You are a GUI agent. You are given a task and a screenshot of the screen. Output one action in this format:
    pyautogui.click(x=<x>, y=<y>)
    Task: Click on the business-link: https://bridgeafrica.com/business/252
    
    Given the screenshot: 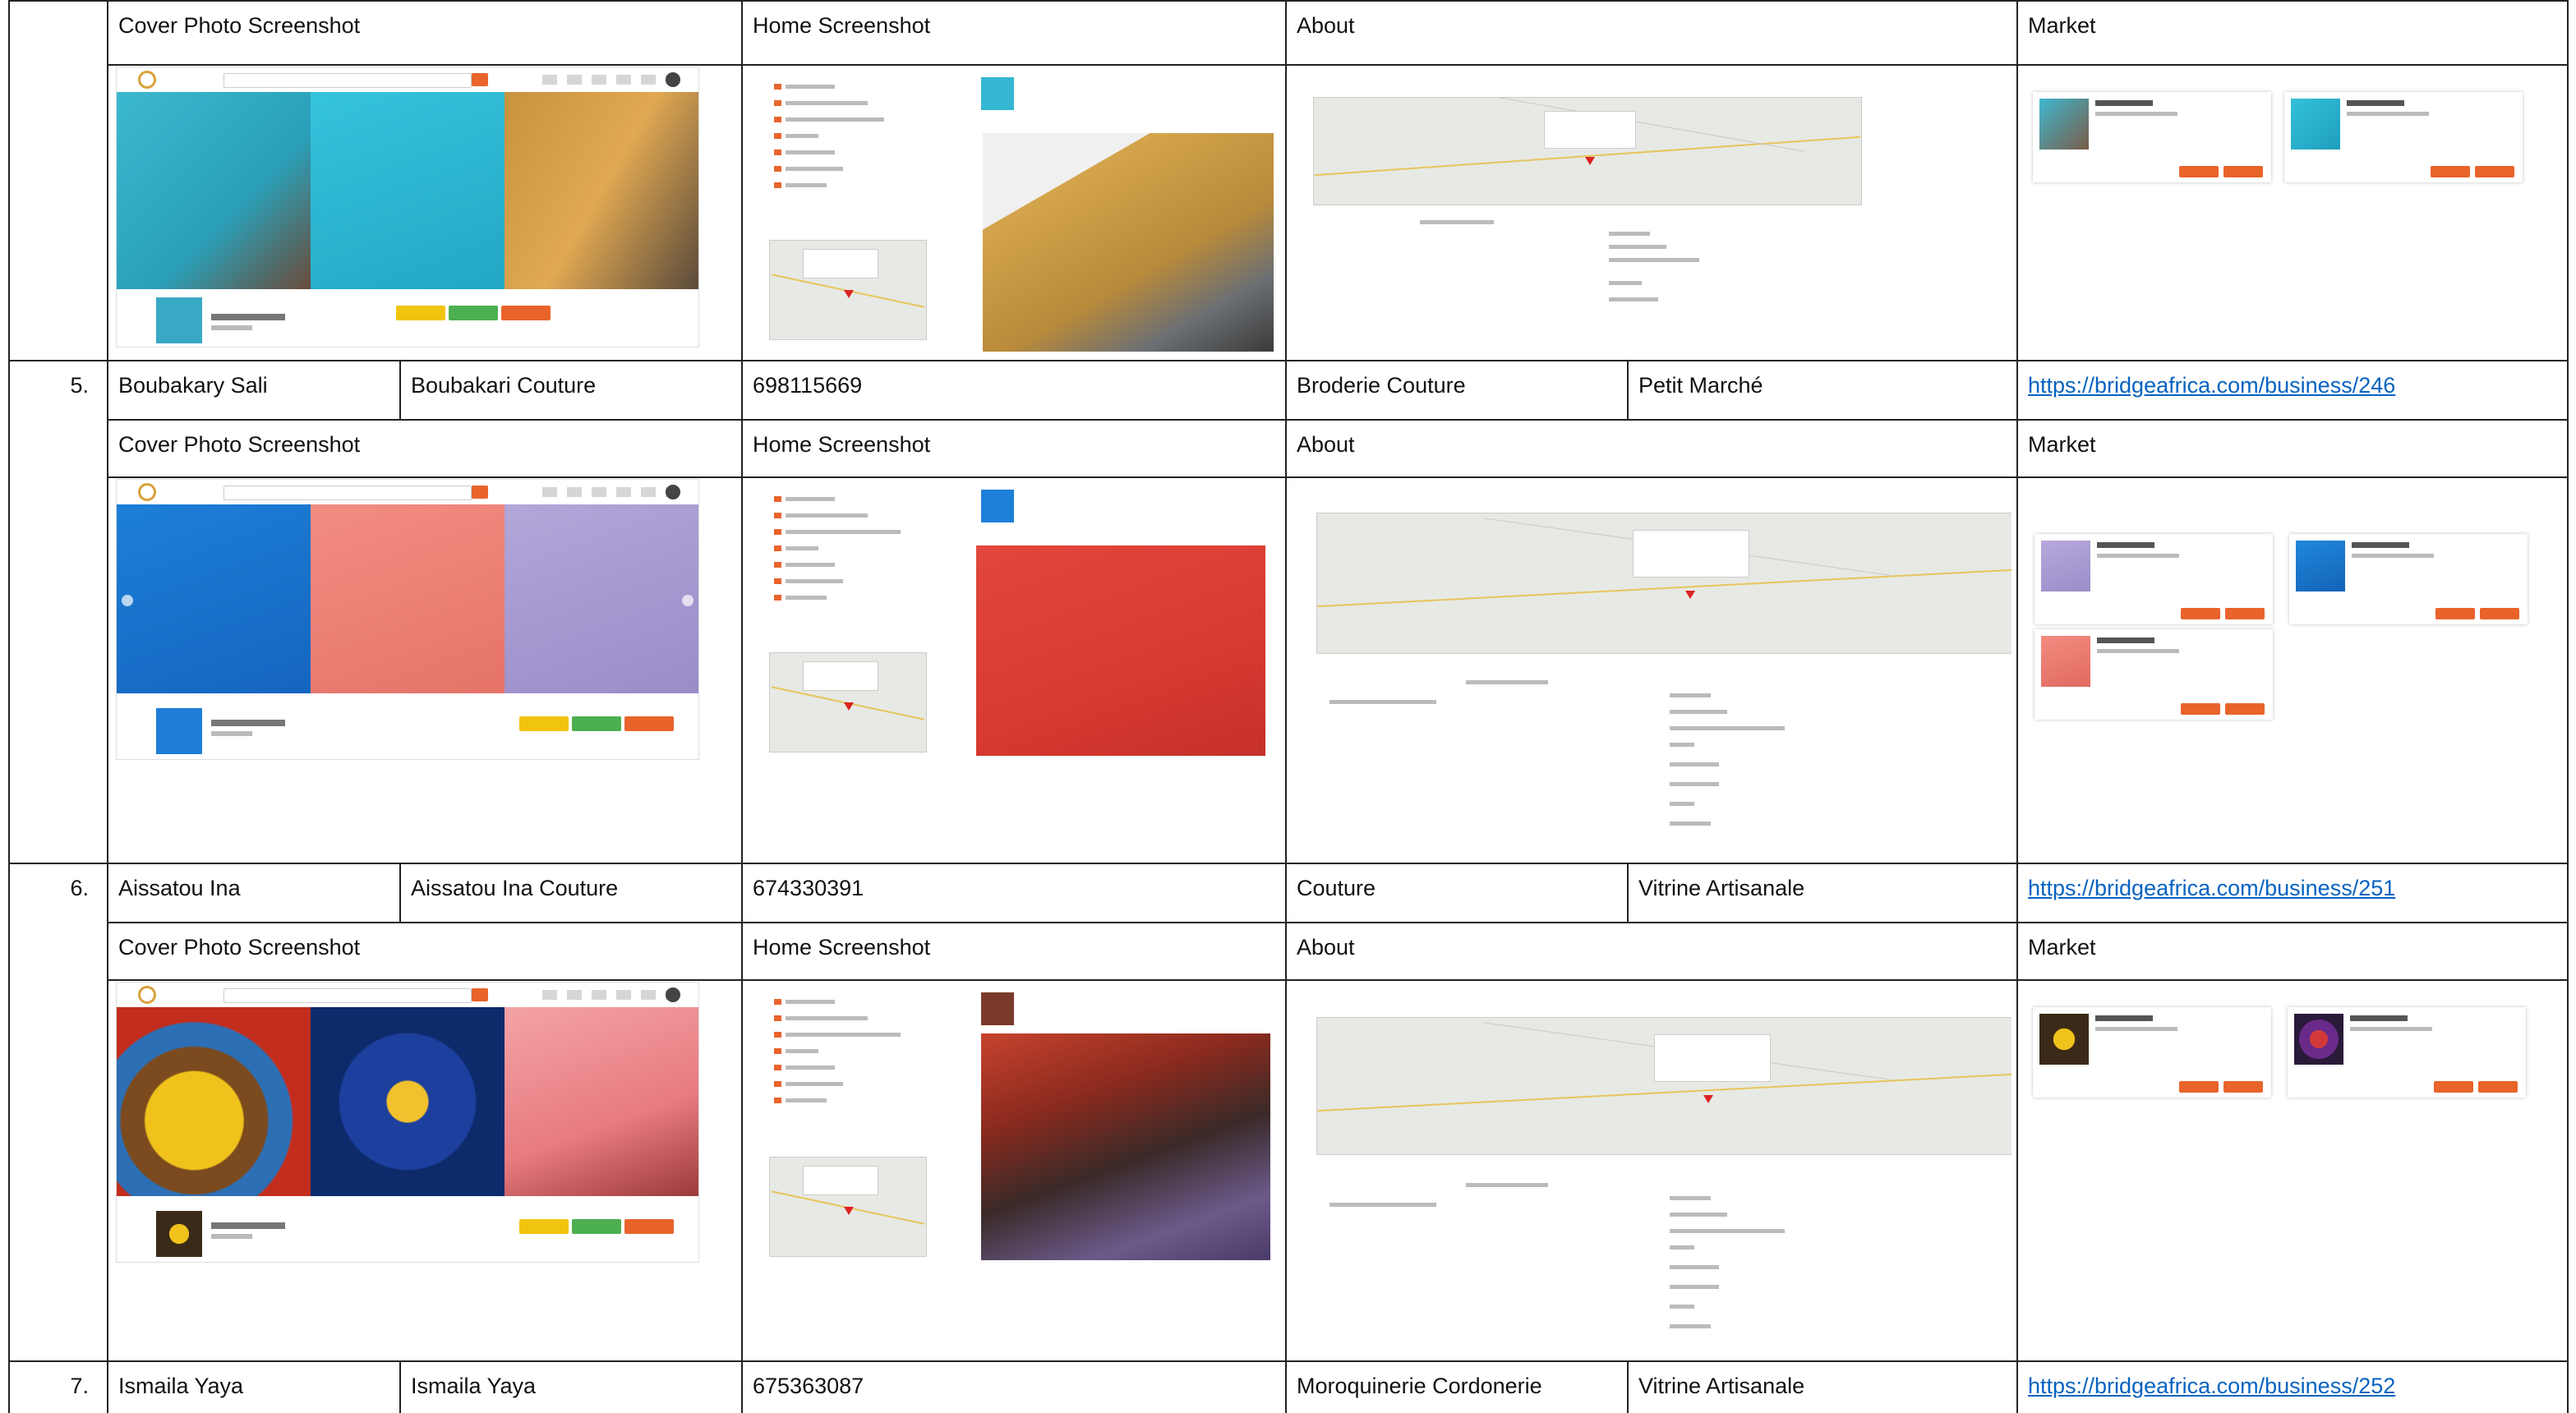 What is the action you would take?
    pyautogui.click(x=2211, y=1386)
    